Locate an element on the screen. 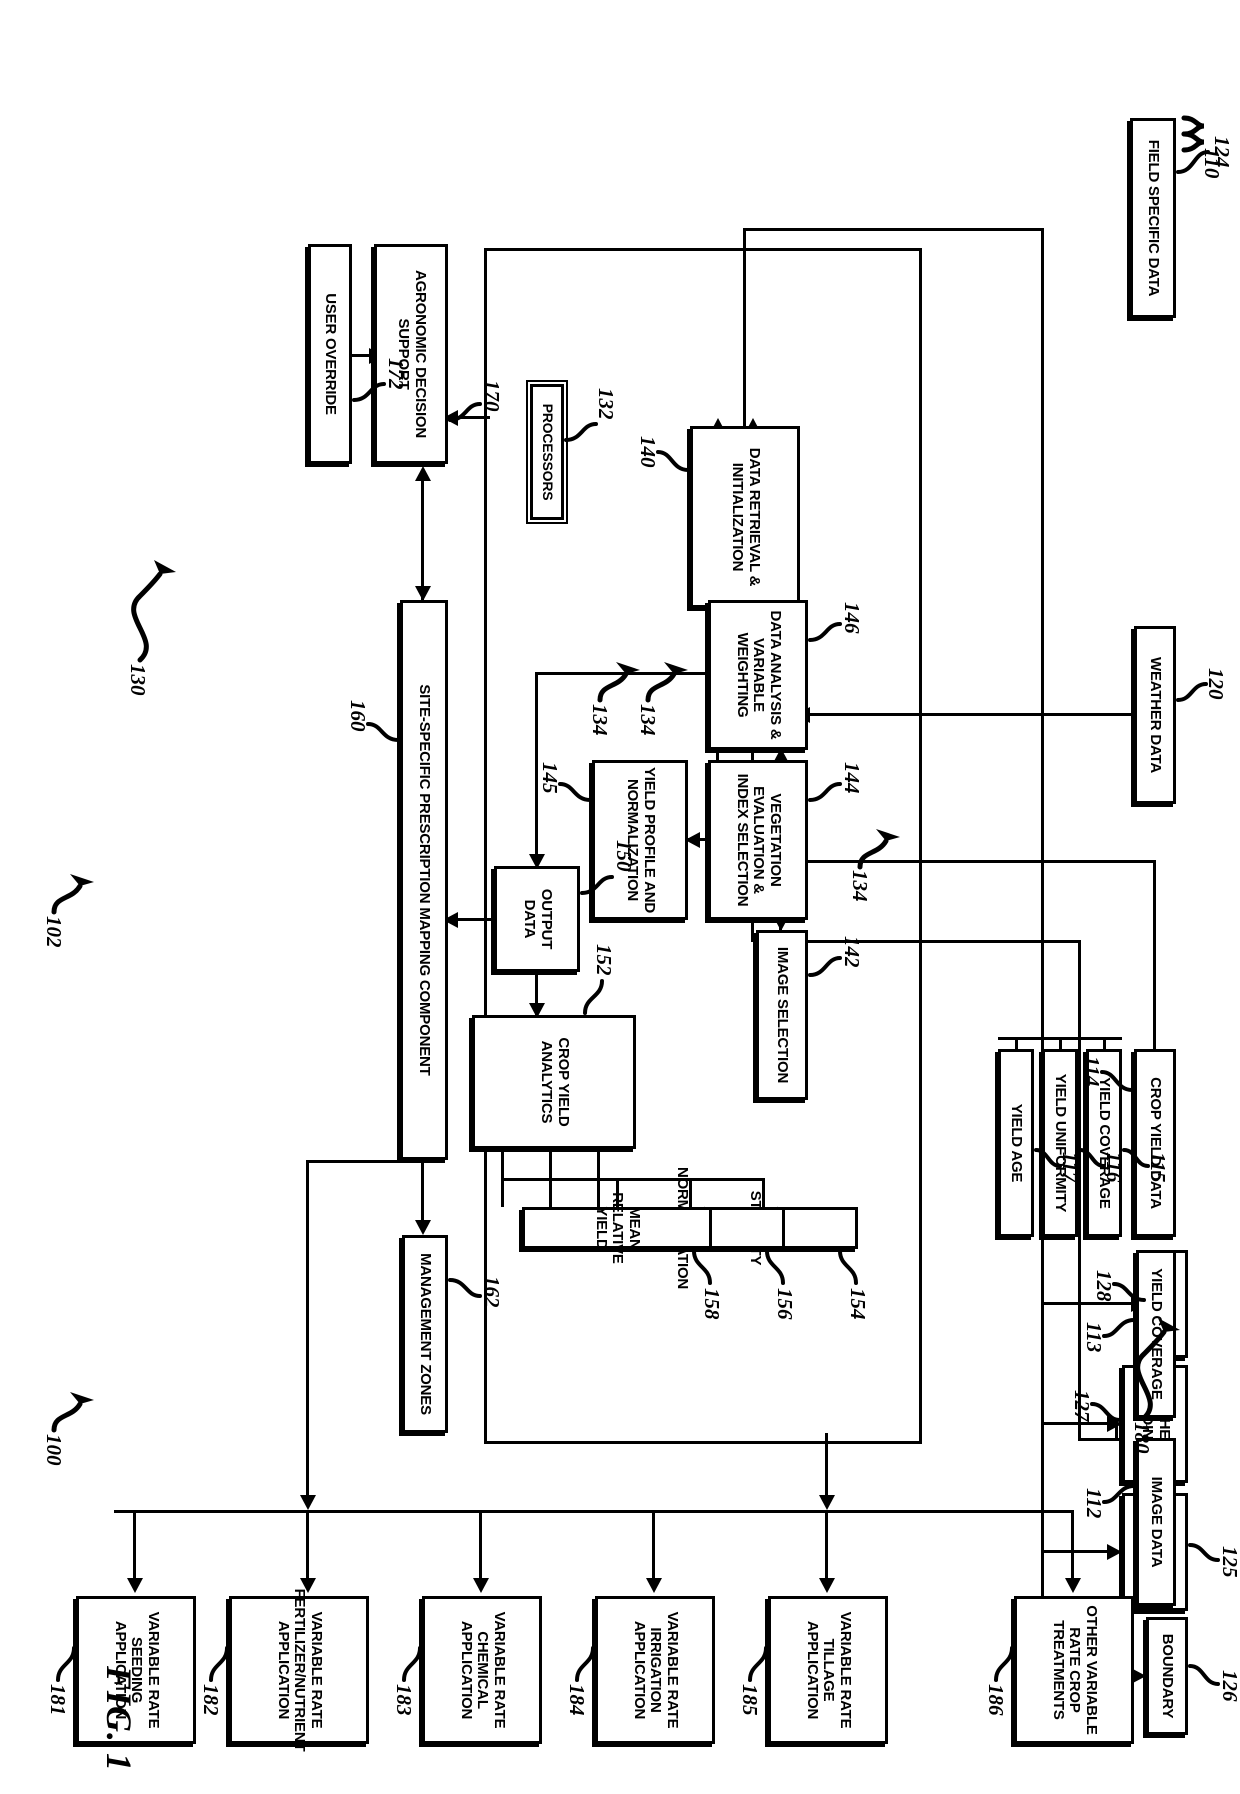 The width and height of the screenshot is (1240, 1794). ref-126: 126 is located at coordinates (1229, 1686).